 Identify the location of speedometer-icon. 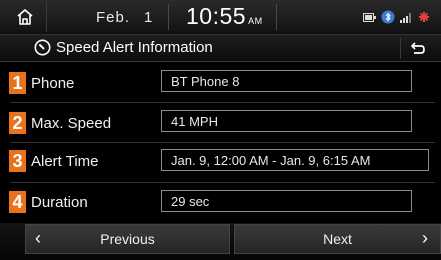
(42, 47).